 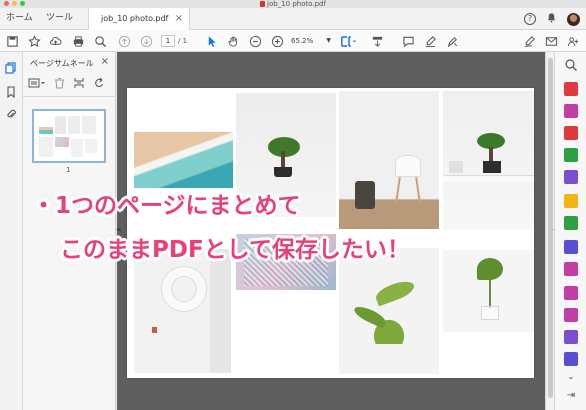 What do you see at coordinates (124, 41) in the screenshot?
I see `previous-page-icon` at bounding box center [124, 41].